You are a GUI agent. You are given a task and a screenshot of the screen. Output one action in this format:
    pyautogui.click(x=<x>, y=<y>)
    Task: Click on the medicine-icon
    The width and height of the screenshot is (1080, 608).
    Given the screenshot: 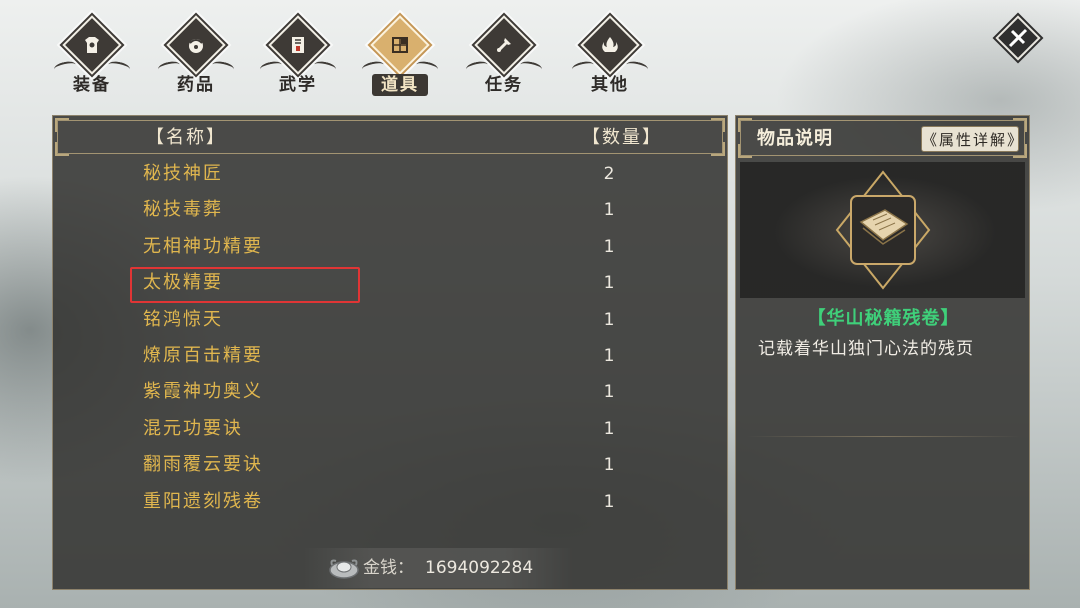 What is the action you would take?
    pyautogui.click(x=196, y=45)
    